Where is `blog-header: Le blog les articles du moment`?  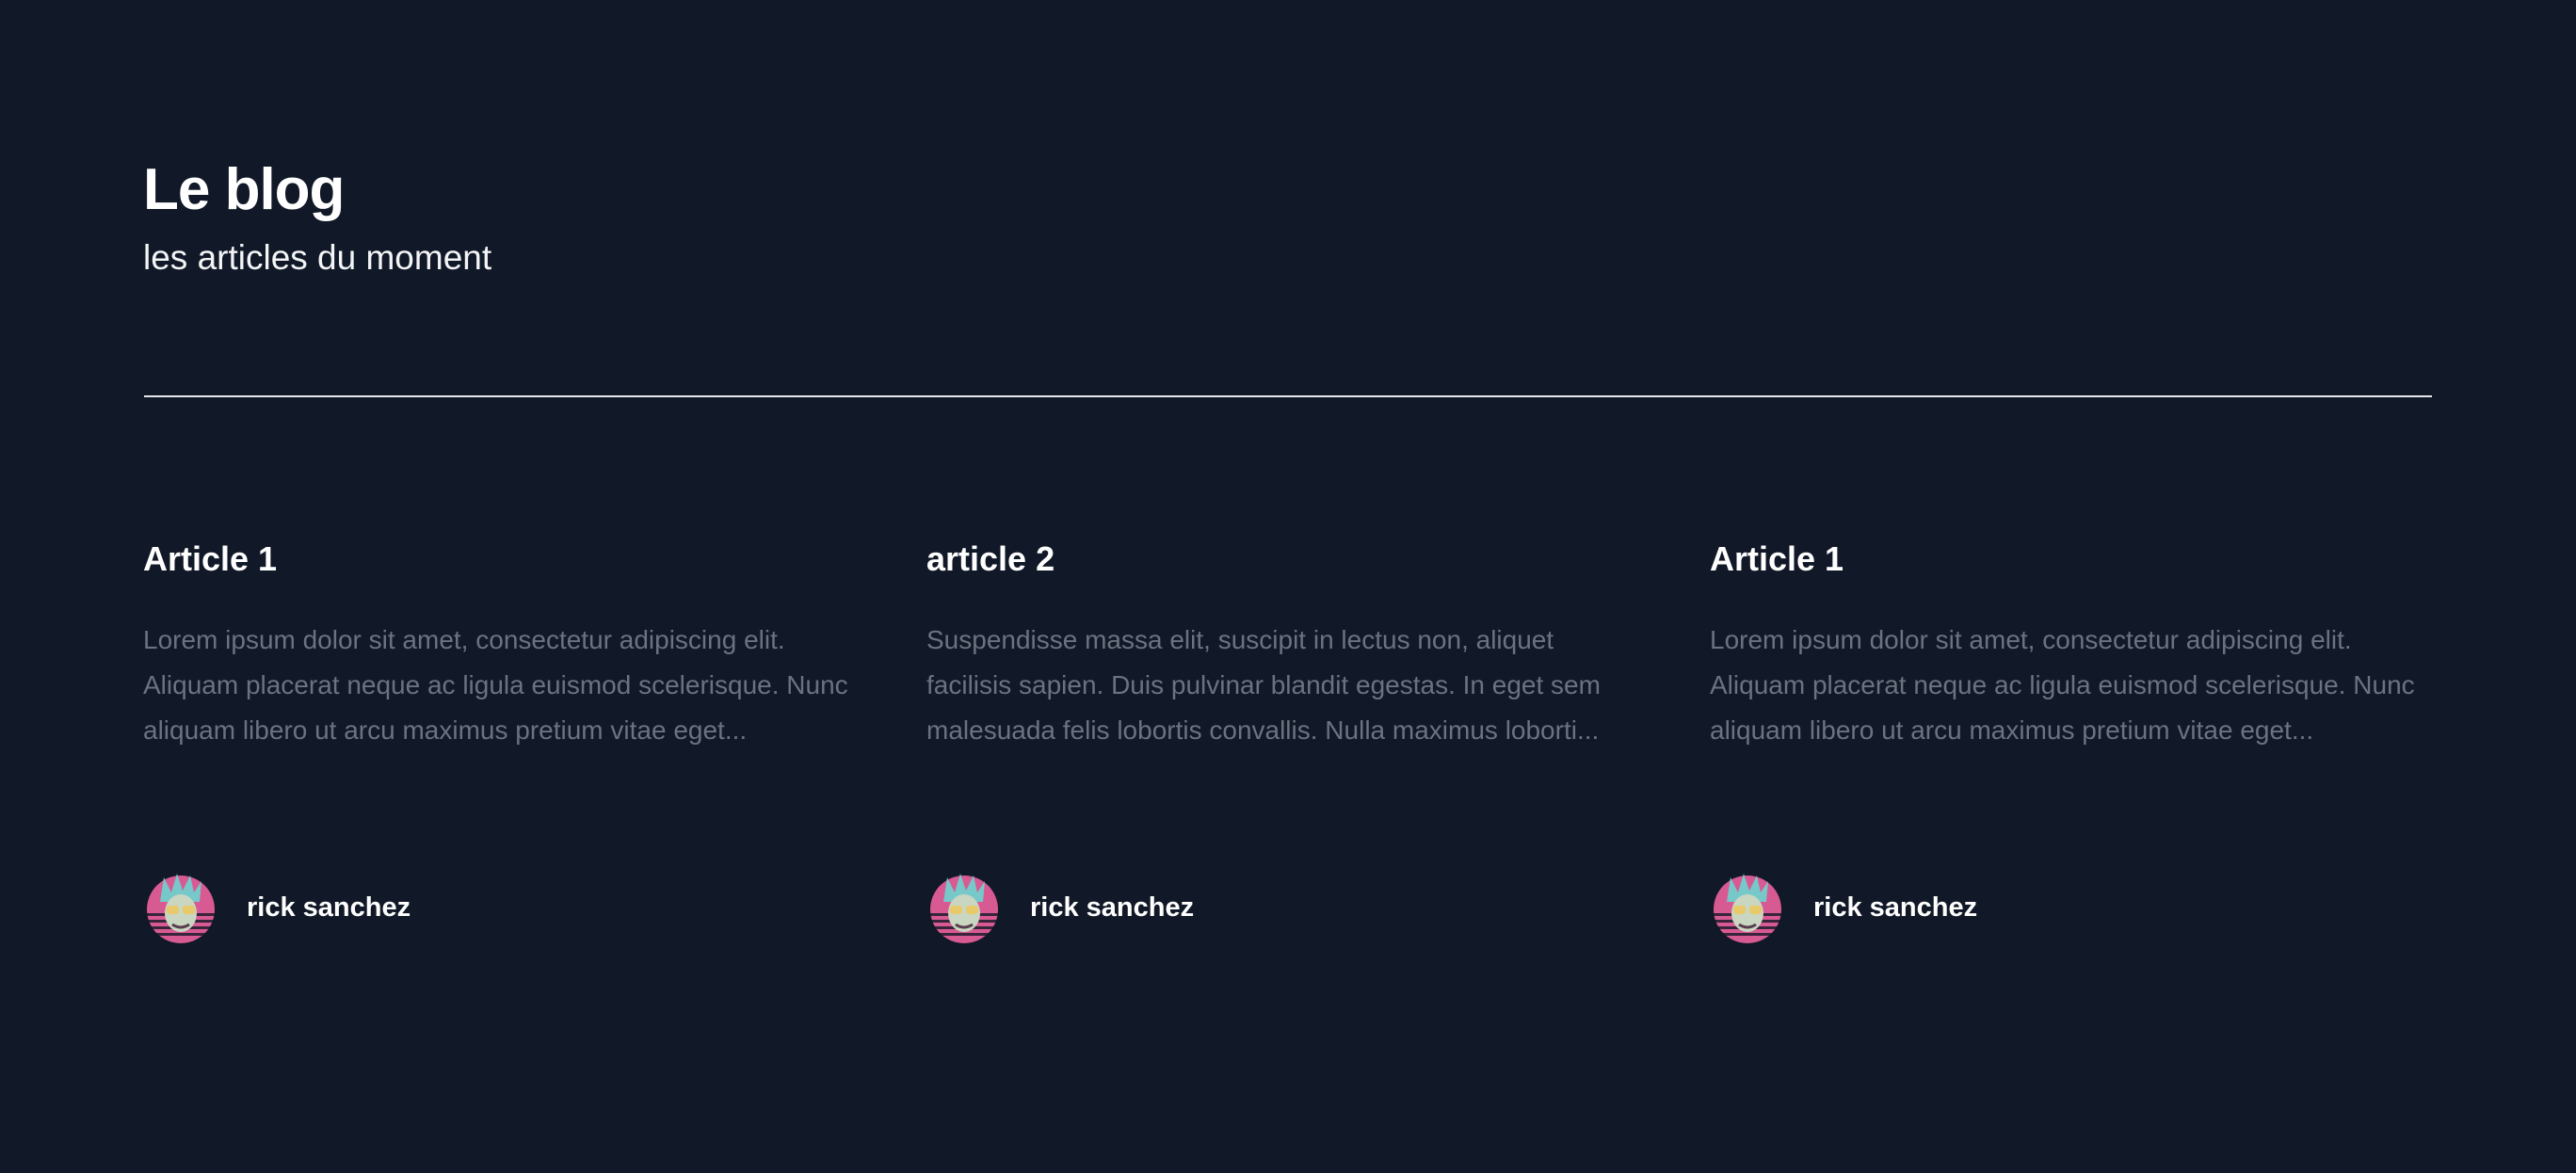 blog-header: Le blog les articles du moment is located at coordinates (1288, 217).